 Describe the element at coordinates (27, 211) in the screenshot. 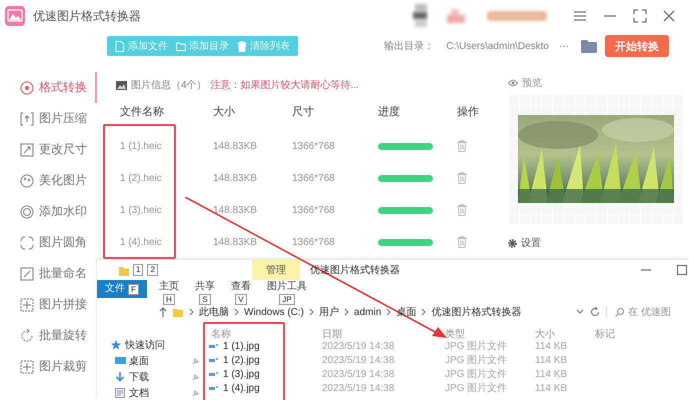

I see `circle-icon` at that location.